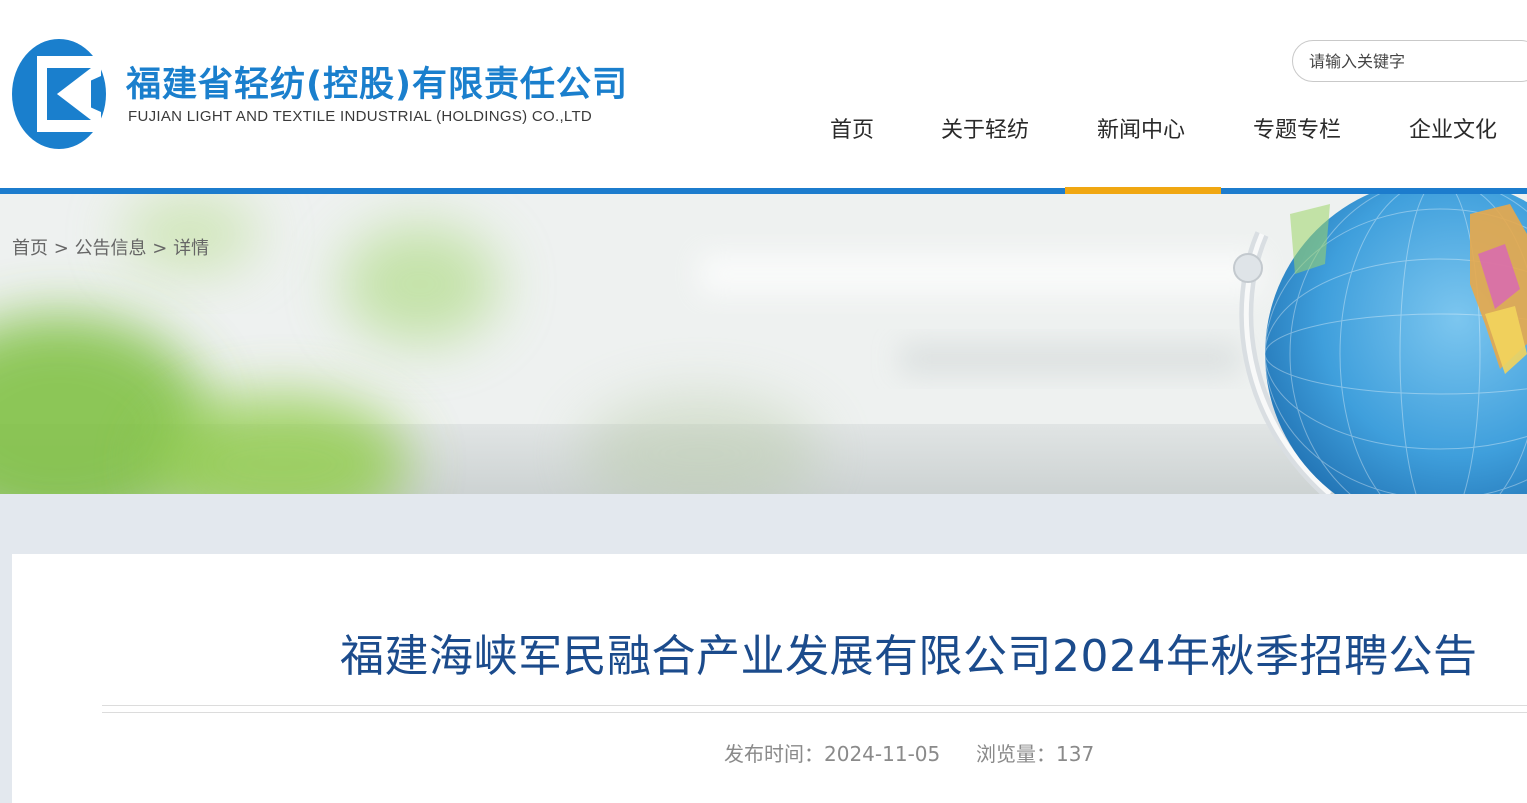 This screenshot has height=803, width=1527. What do you see at coordinates (377, 85) in the screenshot?
I see `company-name-cn: 福建省轻纺(控股)有限责任公司` at bounding box center [377, 85].